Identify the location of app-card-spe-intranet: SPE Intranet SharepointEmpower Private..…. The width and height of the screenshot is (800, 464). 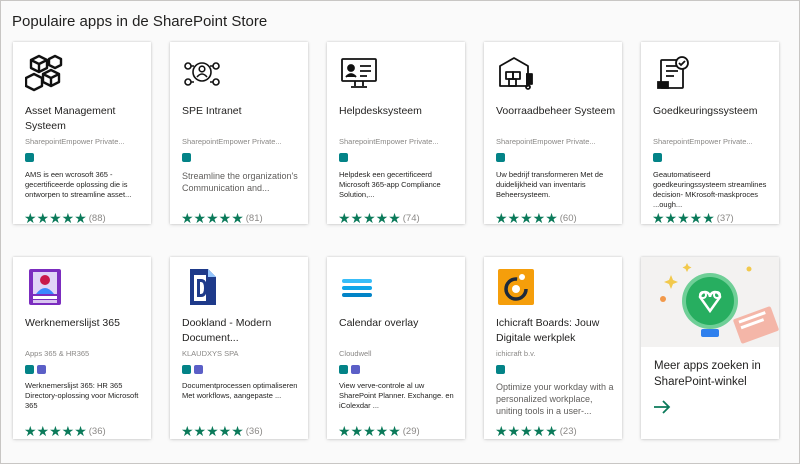
(239, 133).